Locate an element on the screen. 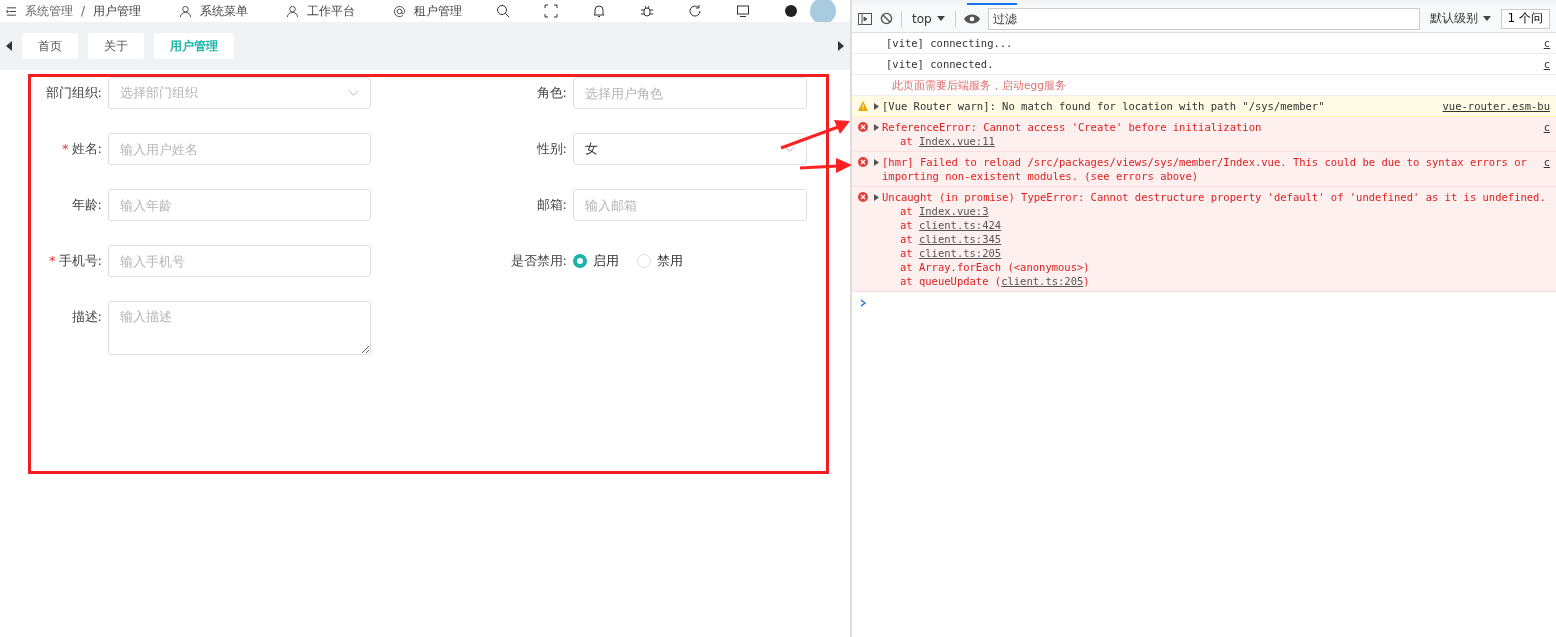 This screenshot has height=637, width=1556. field-label: 年龄: is located at coordinates (86, 205).